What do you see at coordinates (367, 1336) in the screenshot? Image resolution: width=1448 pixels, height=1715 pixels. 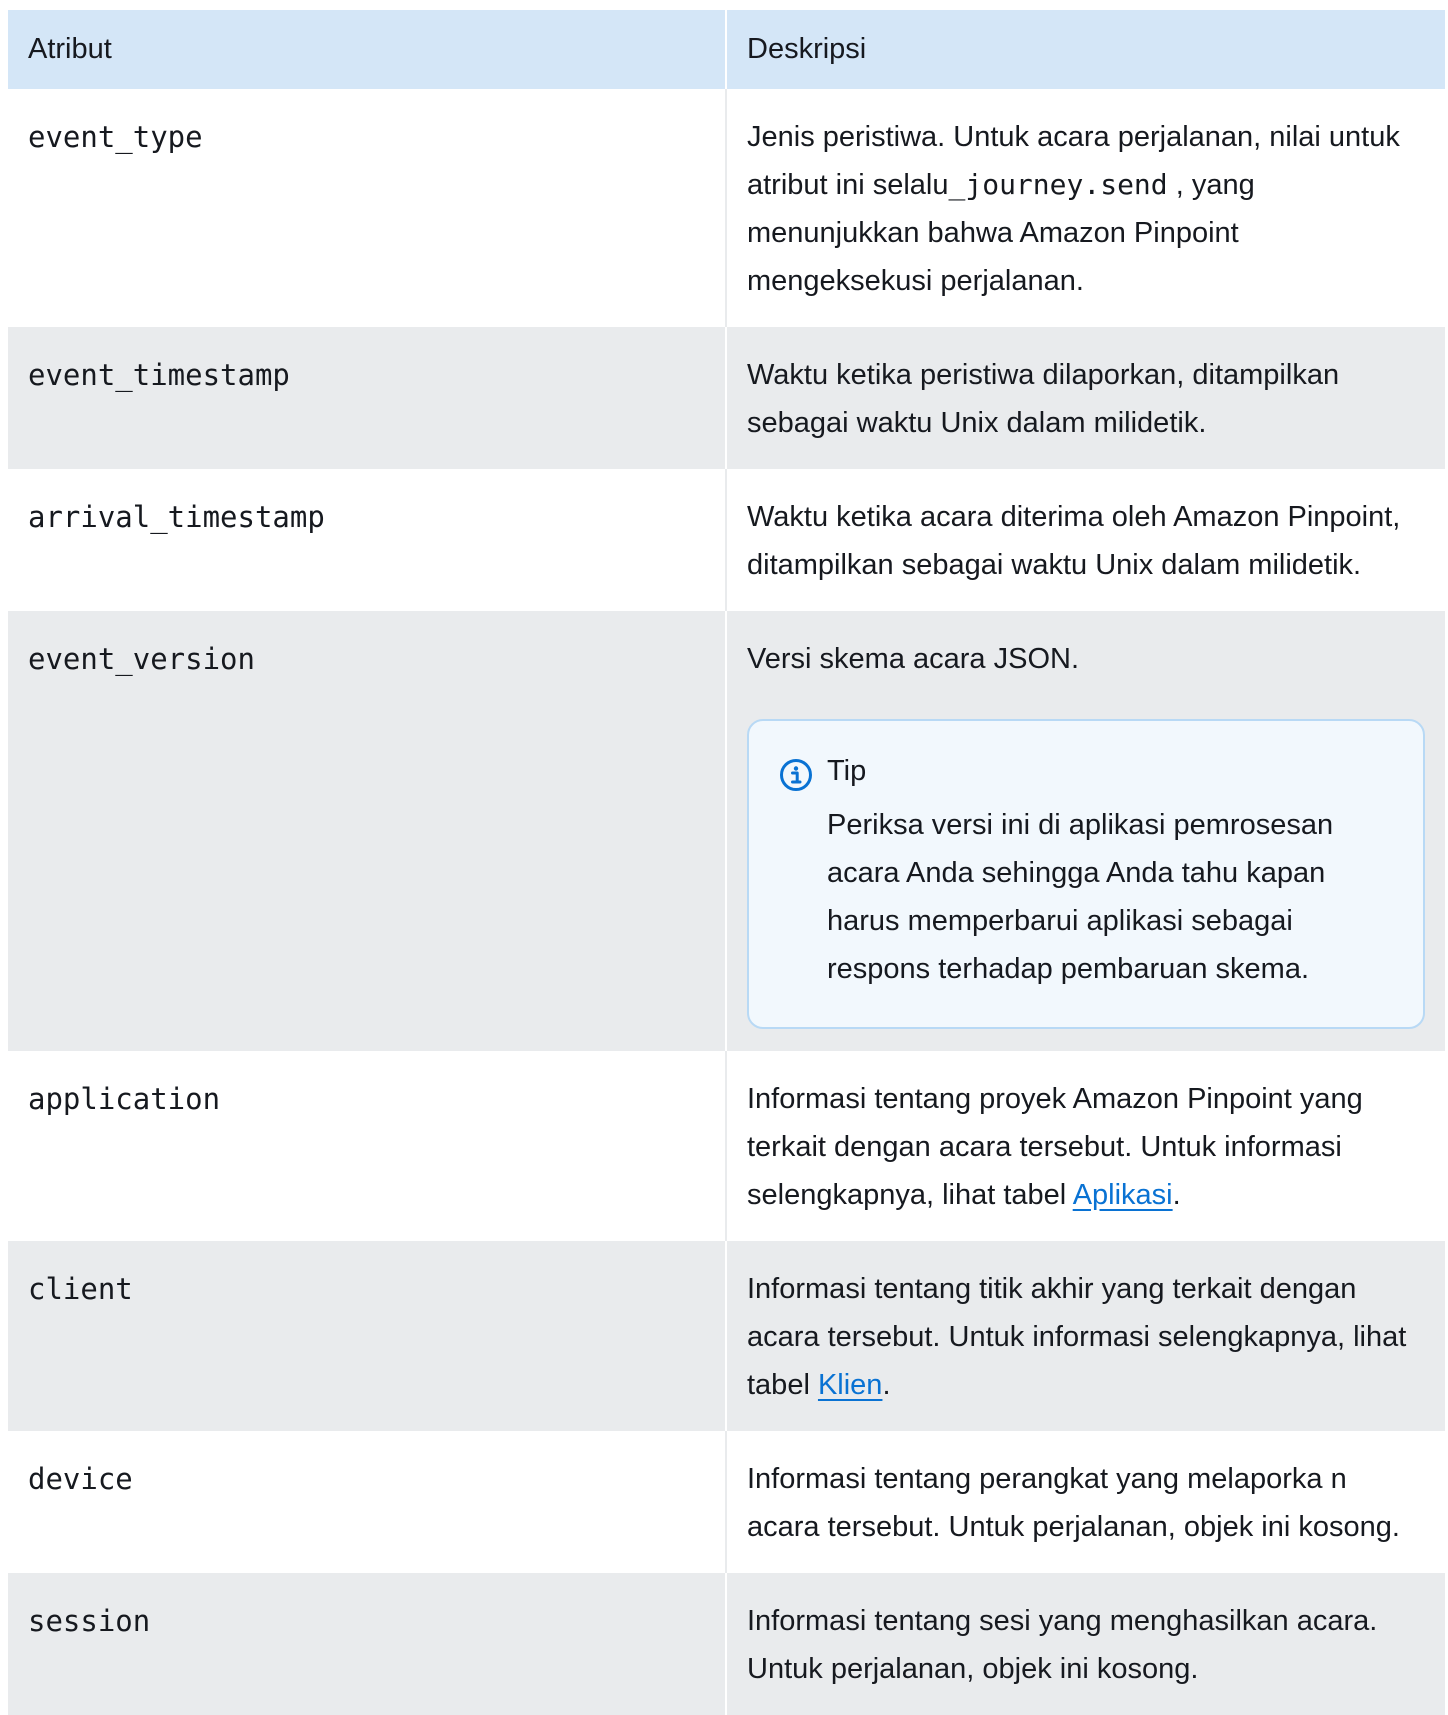 I see `attribute-name: client` at bounding box center [367, 1336].